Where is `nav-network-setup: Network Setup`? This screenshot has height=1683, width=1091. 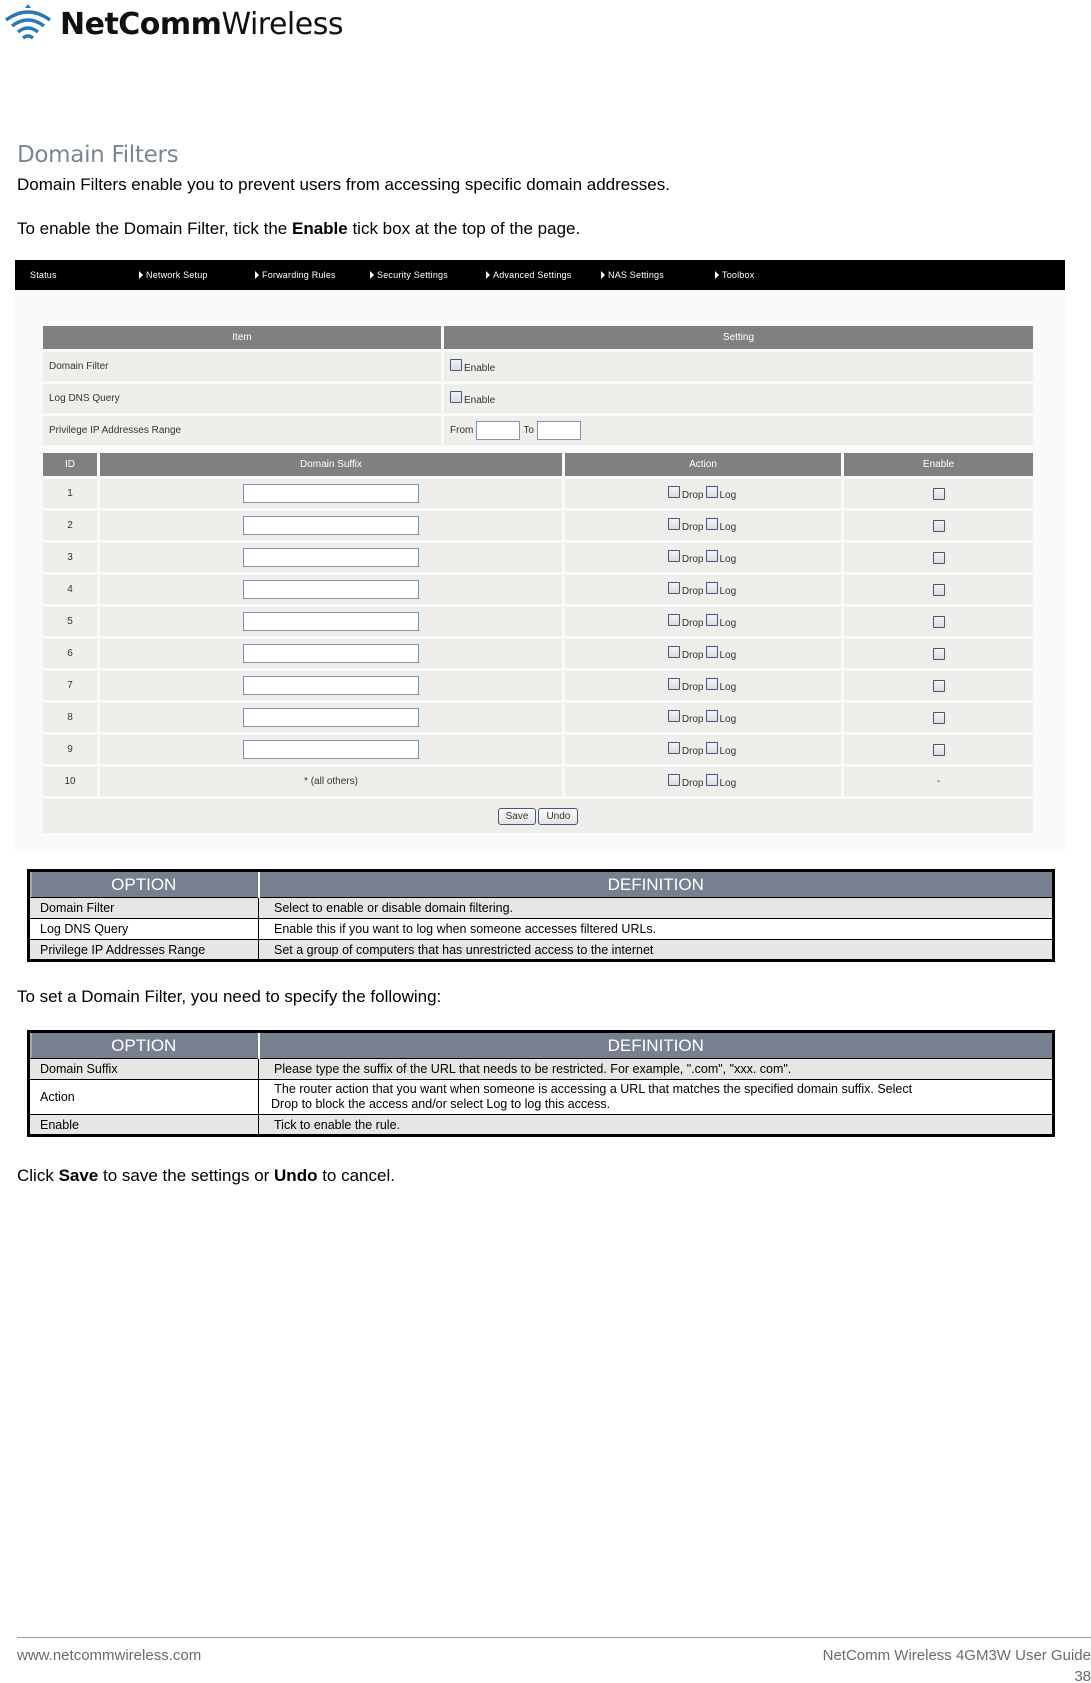
nav-network-setup: Network Setup is located at coordinates (173, 275).